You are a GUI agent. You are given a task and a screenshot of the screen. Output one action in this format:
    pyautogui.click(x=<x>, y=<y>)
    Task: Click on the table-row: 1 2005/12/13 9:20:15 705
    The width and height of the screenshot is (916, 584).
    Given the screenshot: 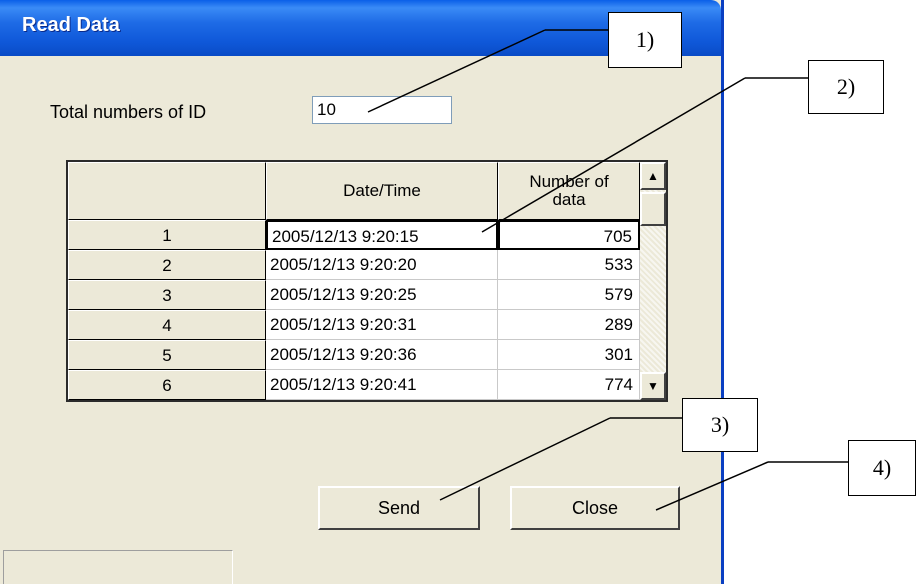 What is the action you would take?
    pyautogui.click(x=354, y=235)
    